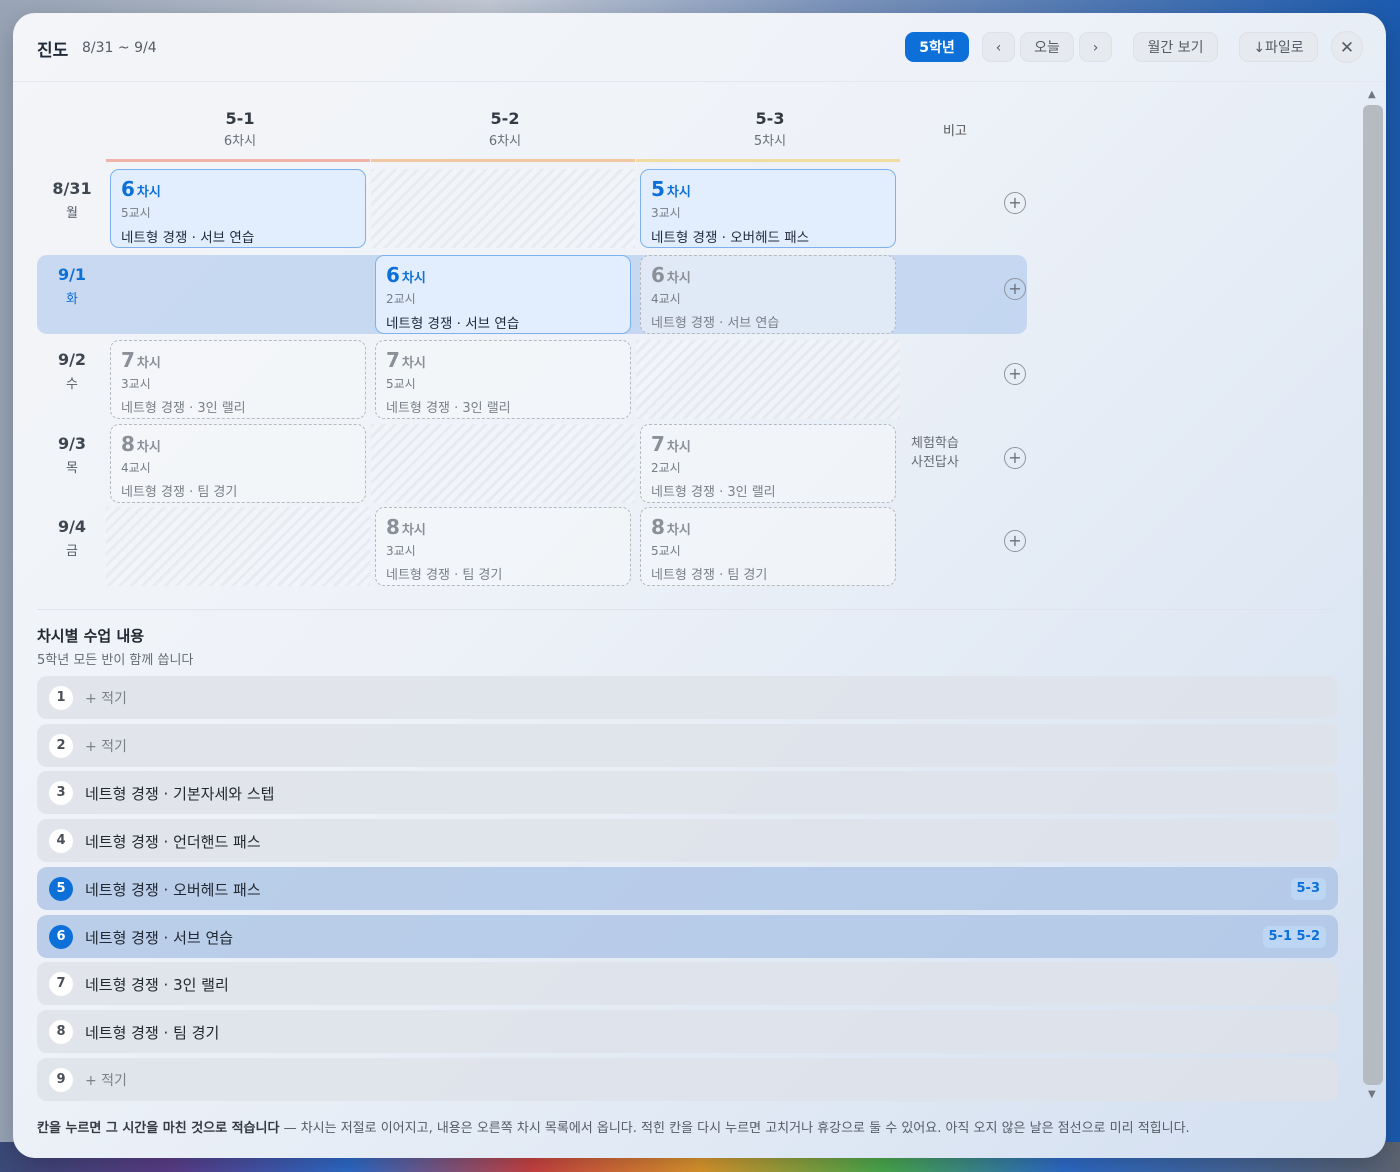 This screenshot has height=1172, width=1400. What do you see at coordinates (119, 48) in the screenshot?
I see `date-range: 8/31 ~ 9/4` at bounding box center [119, 48].